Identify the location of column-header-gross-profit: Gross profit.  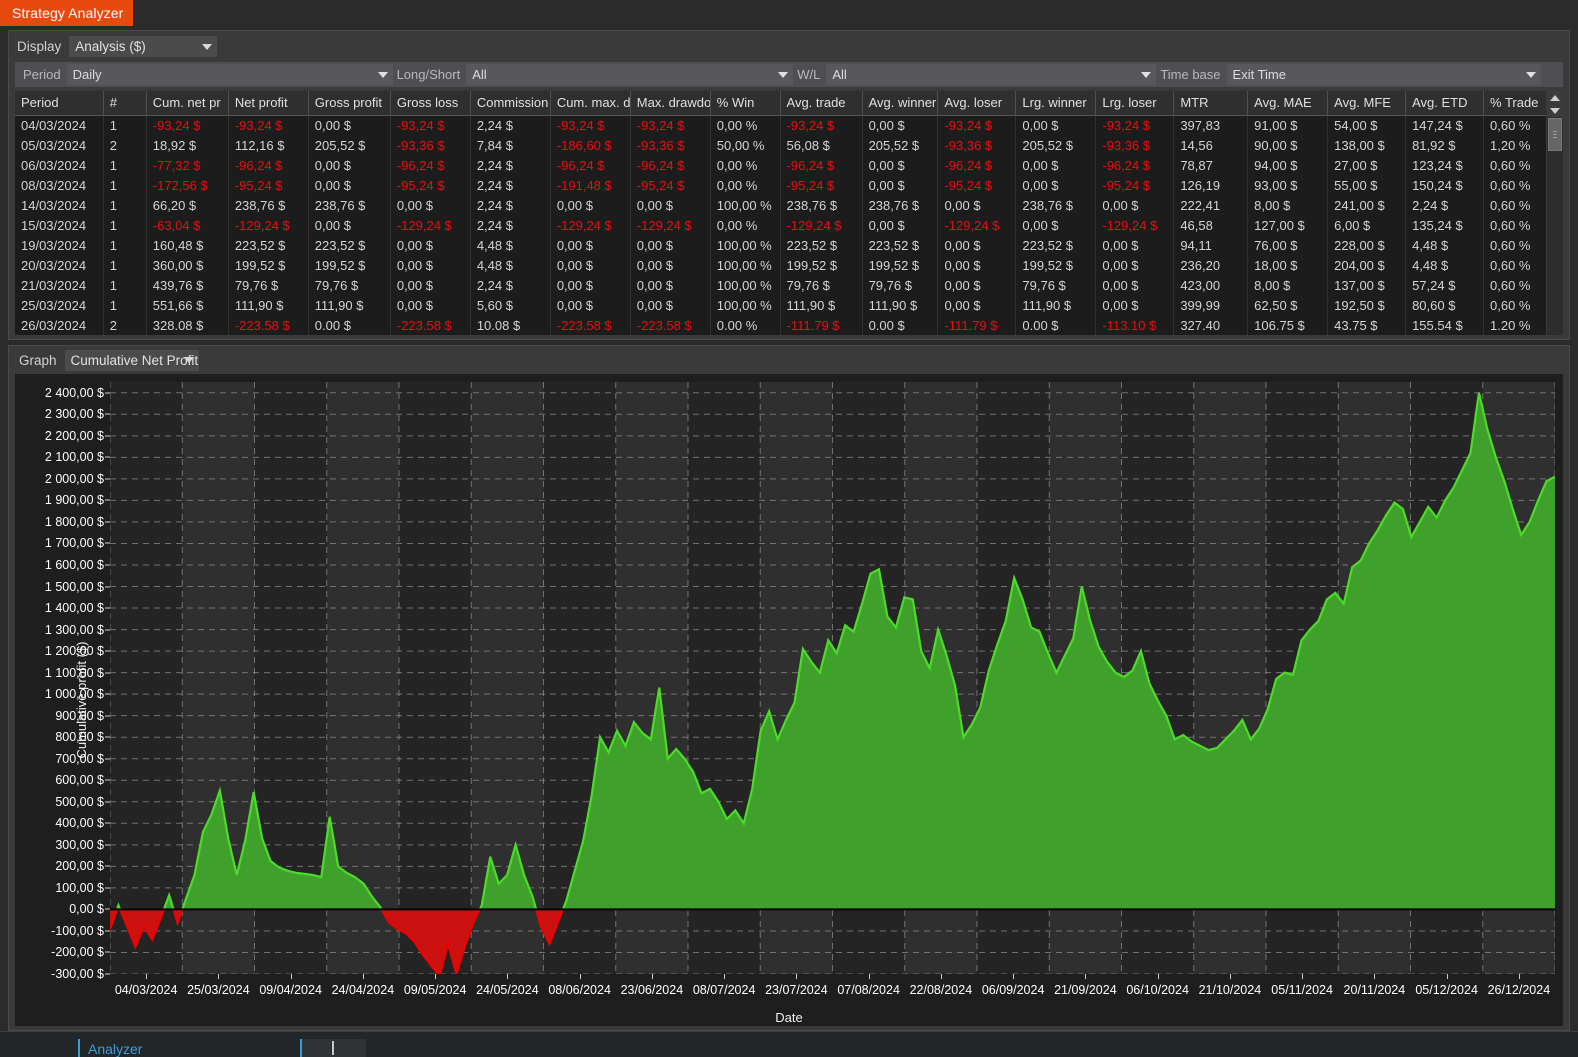
(349, 103).